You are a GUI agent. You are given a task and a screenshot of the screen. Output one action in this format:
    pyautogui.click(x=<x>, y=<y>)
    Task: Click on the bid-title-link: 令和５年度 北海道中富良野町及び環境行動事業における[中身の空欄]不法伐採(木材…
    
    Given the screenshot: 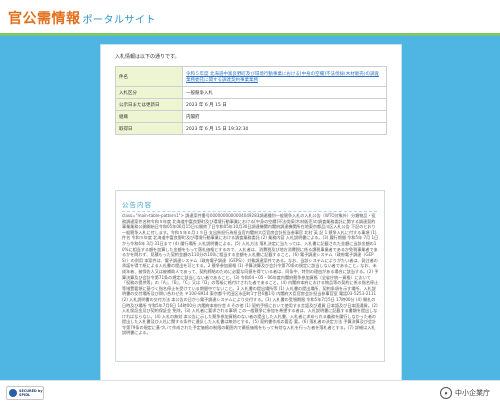 What is the action you would take?
    pyautogui.click(x=282, y=77)
    